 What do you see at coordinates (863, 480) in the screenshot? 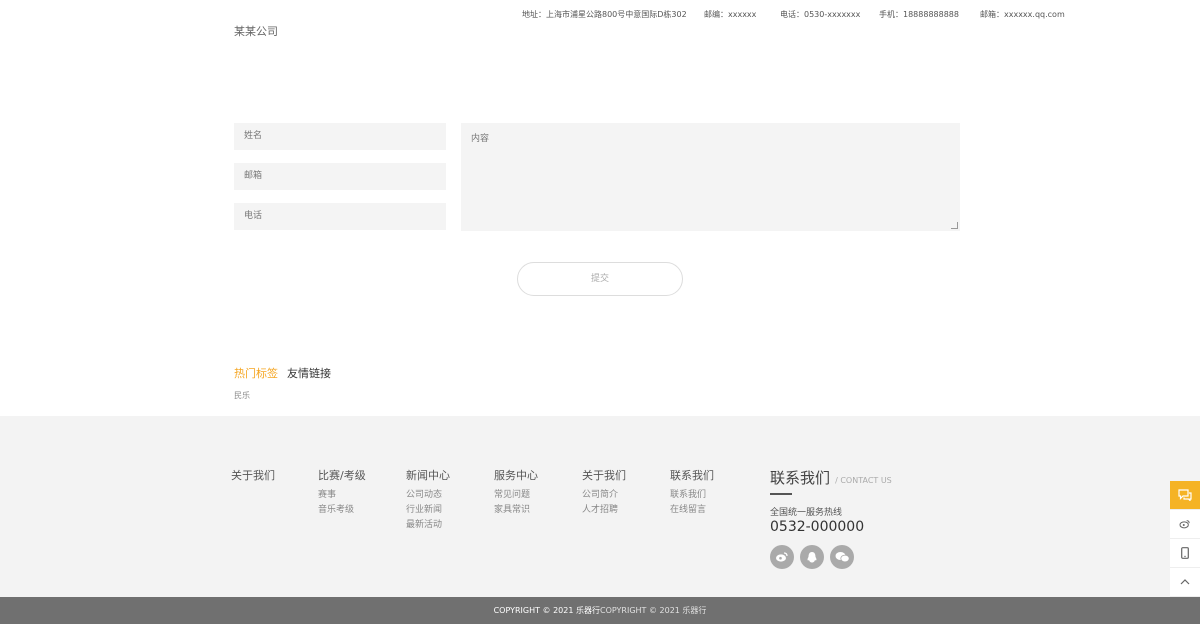
I see `contact-subtitle: / CONTACT US` at bounding box center [863, 480].